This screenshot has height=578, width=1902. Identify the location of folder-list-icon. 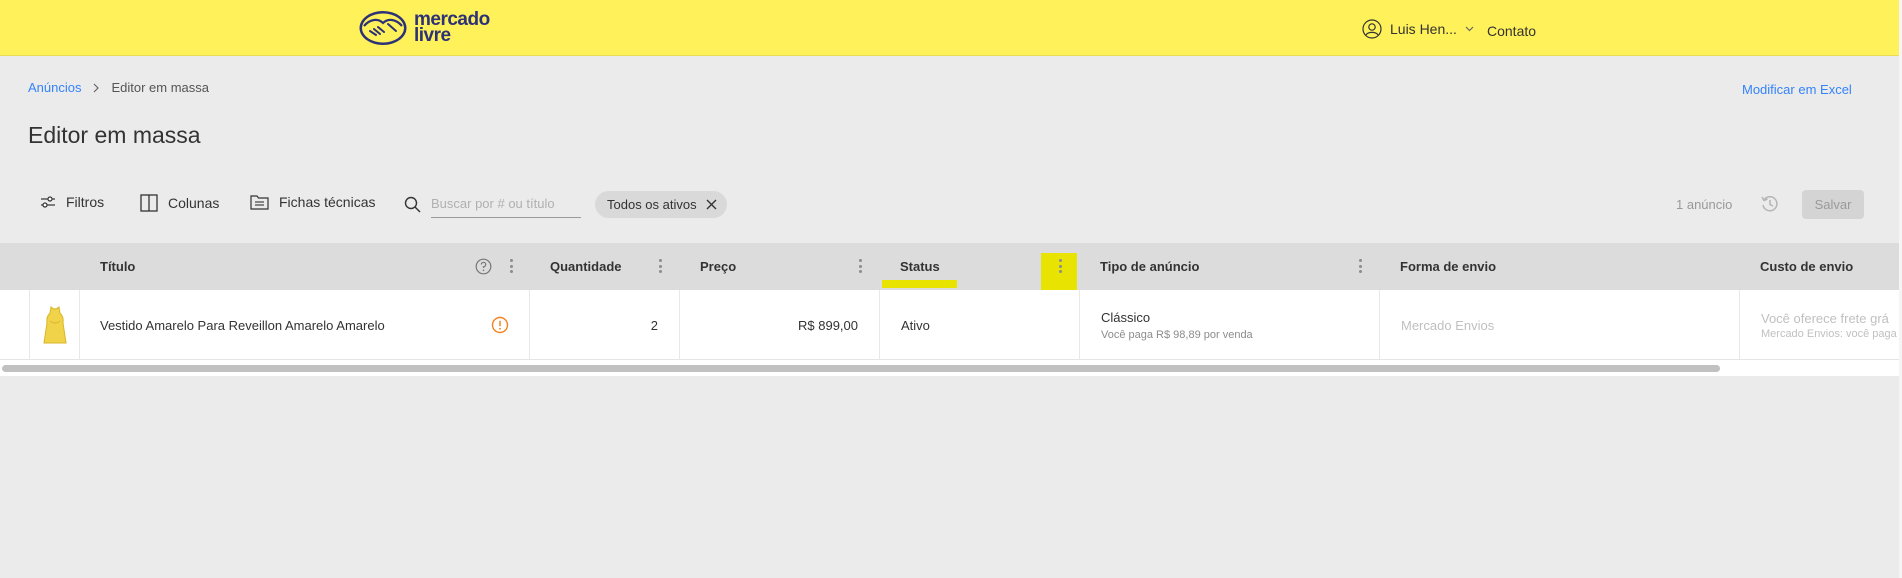
(259, 202).